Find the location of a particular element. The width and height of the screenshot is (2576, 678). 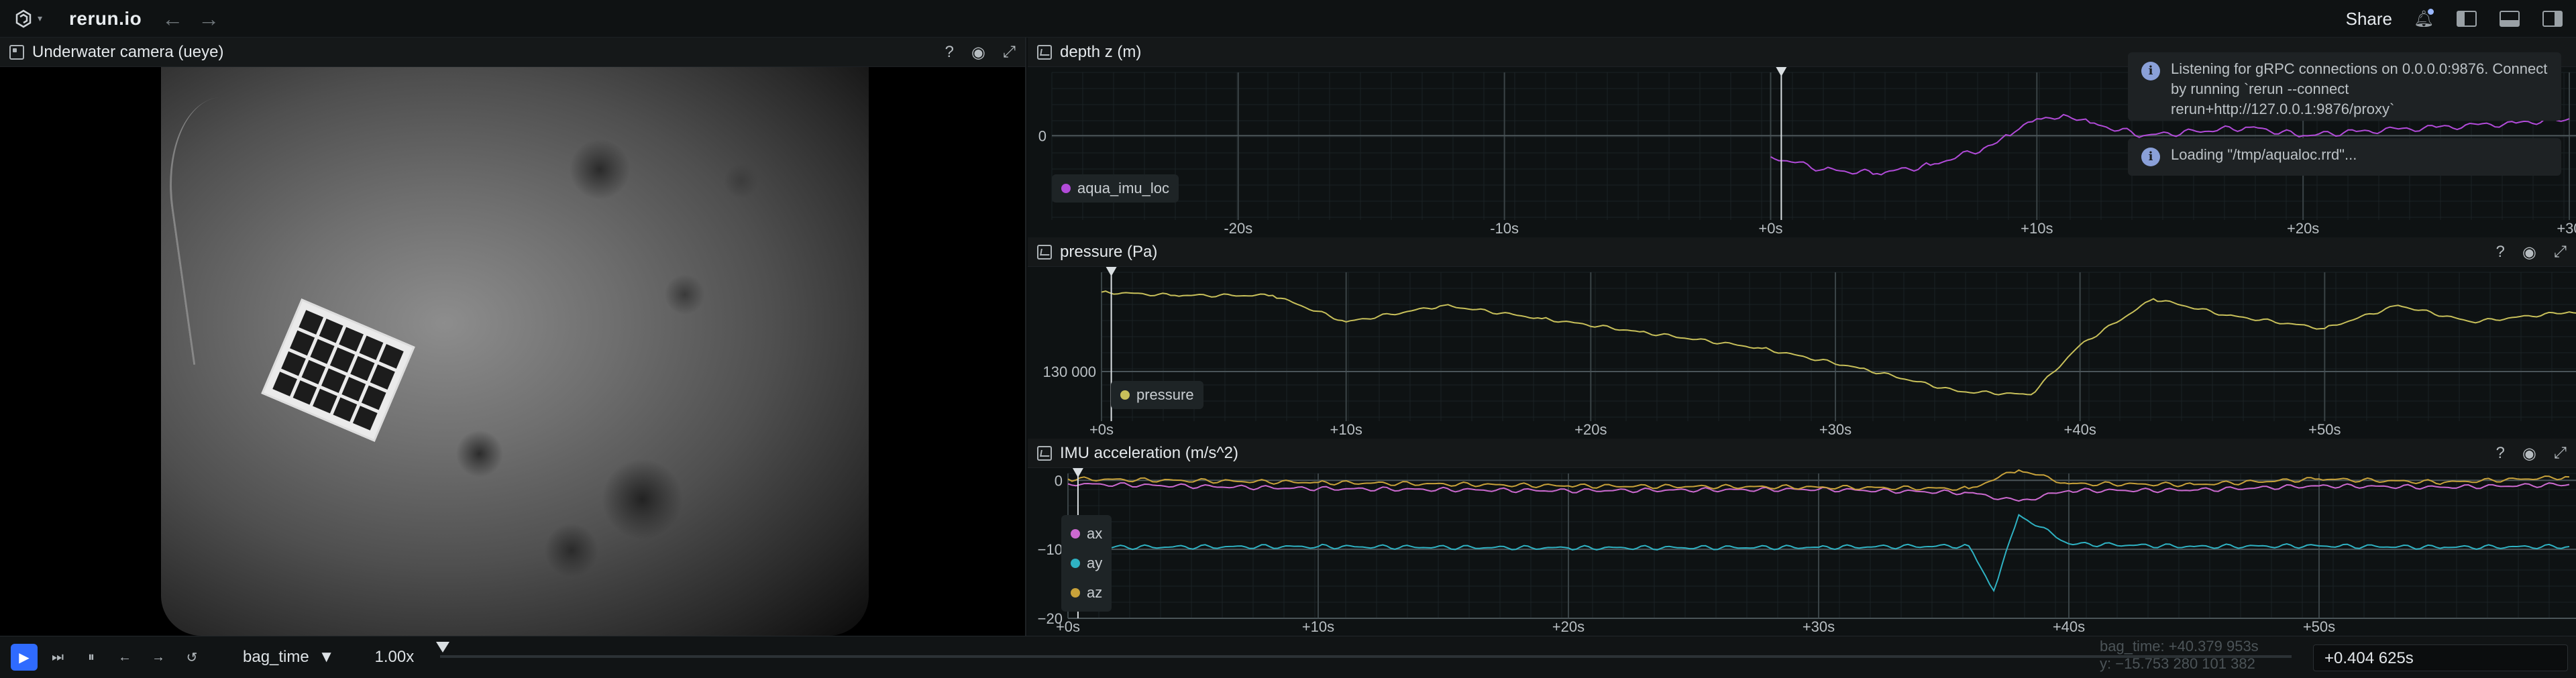

pause-button: ⏸ is located at coordinates (91, 657).